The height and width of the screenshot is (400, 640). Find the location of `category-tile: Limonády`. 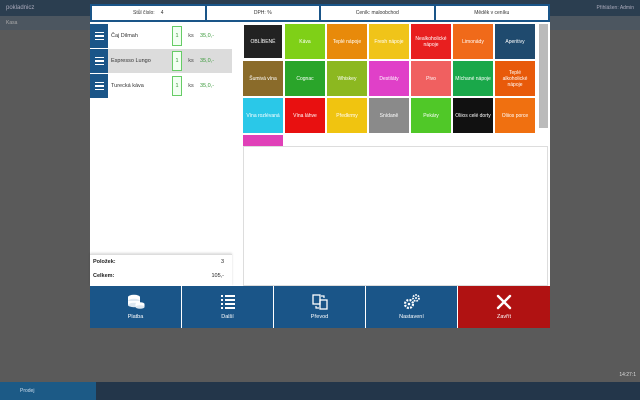

category-tile: Limonády is located at coordinates (473, 41).